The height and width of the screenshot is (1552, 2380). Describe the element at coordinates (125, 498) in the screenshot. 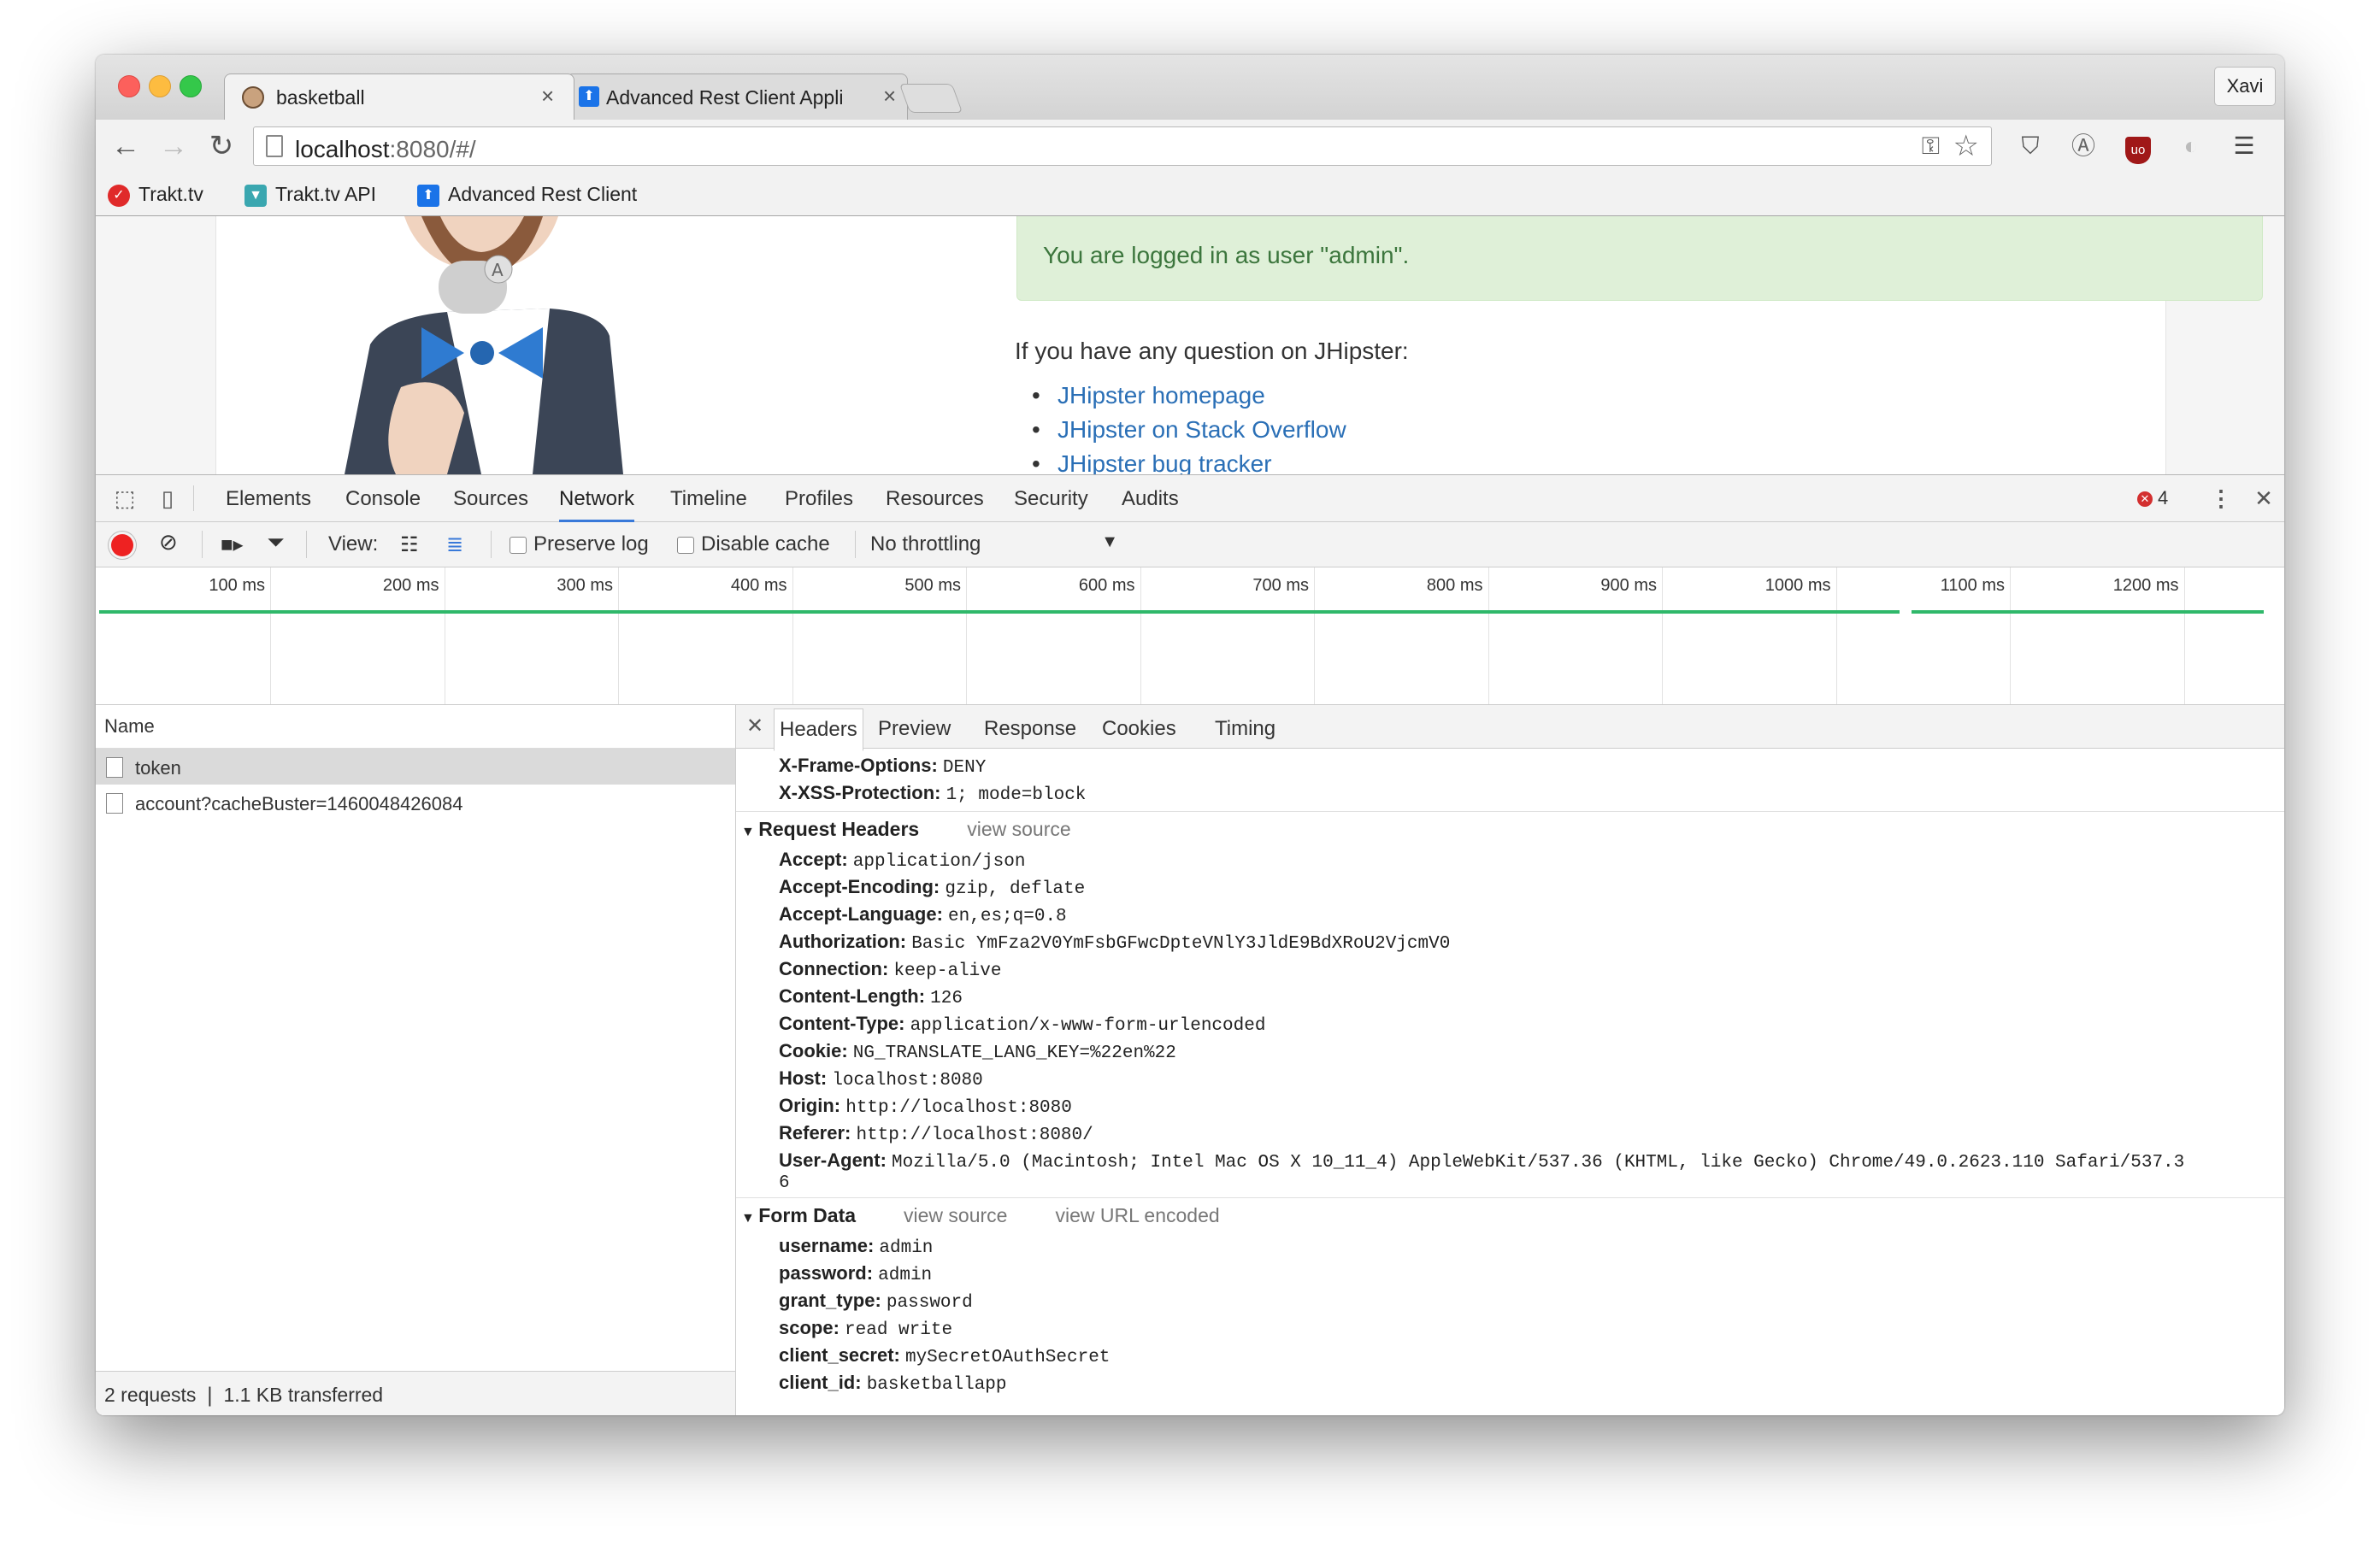

I see `inspect-element-icon: ⬚` at that location.